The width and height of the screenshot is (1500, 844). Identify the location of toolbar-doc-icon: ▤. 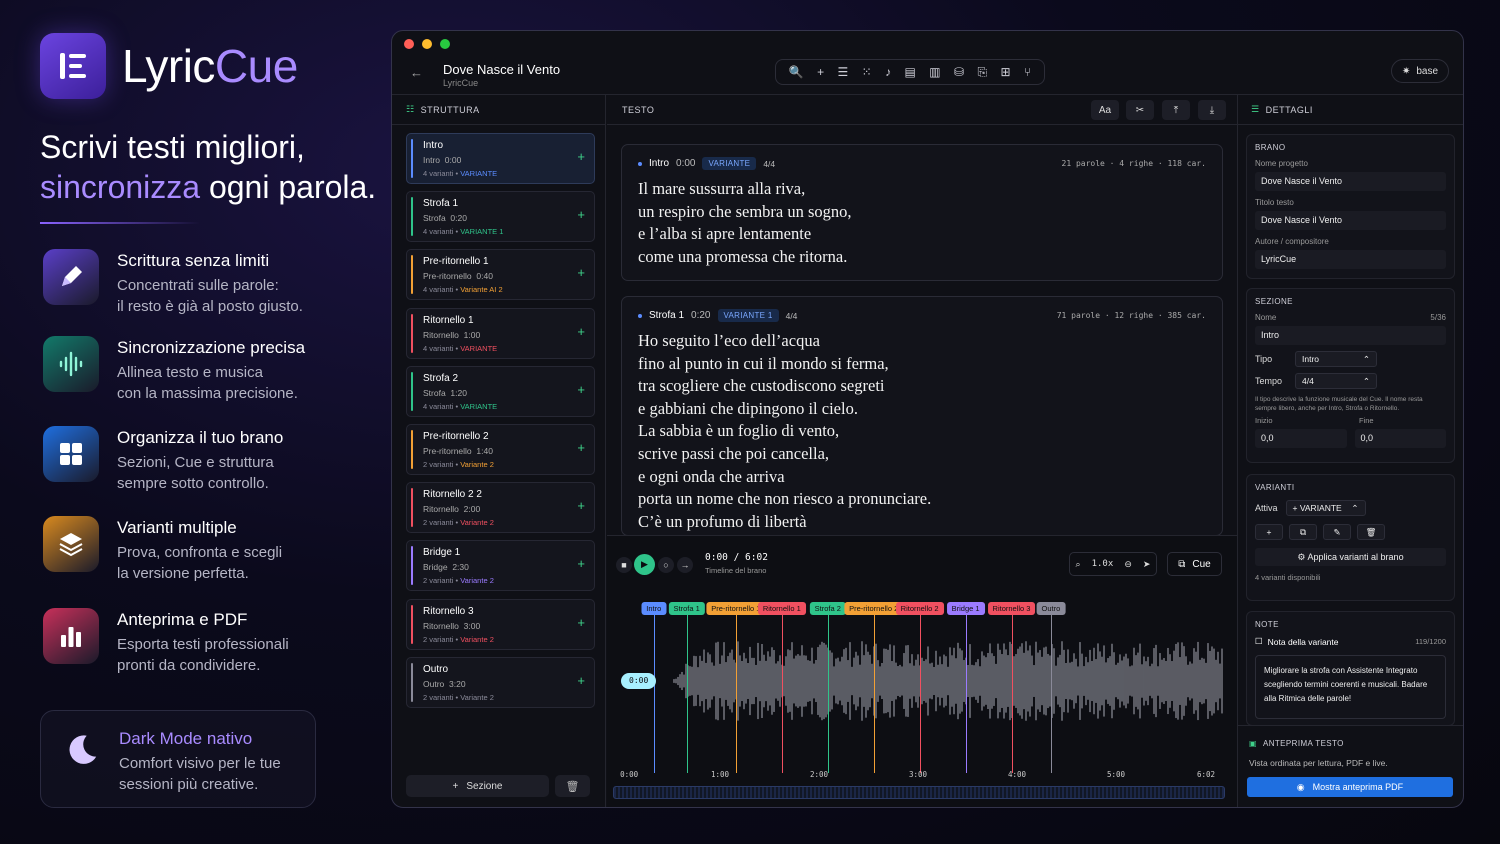
(910, 72).